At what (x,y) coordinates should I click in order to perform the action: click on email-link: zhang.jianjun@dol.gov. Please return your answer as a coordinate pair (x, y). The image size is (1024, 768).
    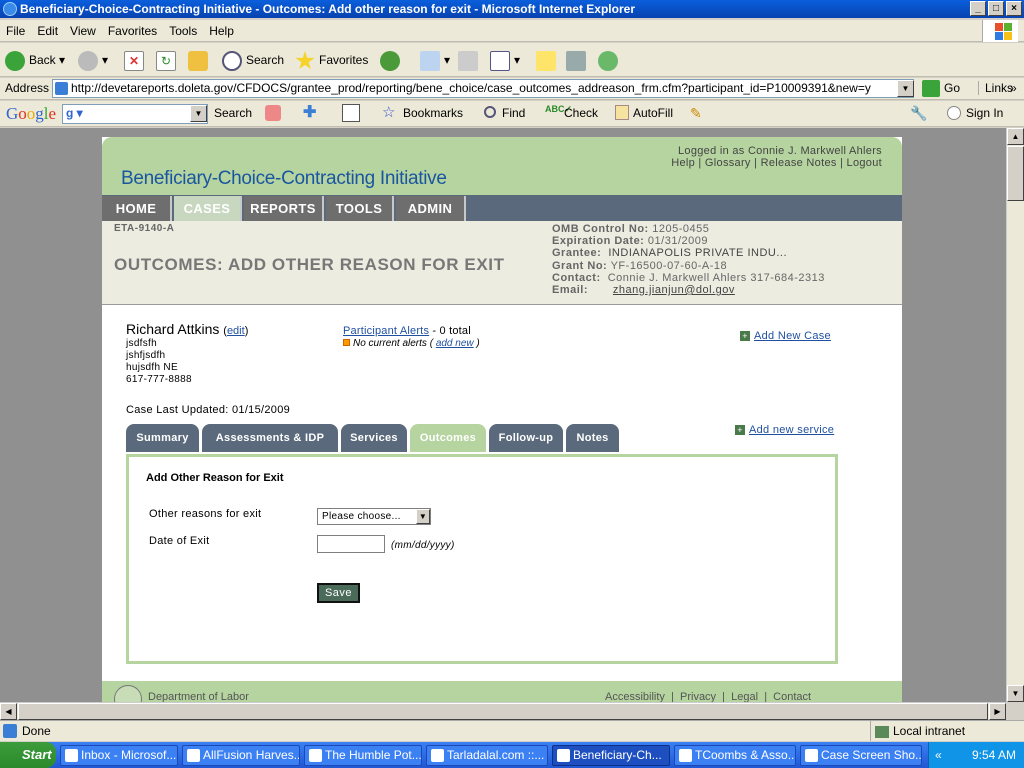
    Looking at the image, I should click on (674, 290).